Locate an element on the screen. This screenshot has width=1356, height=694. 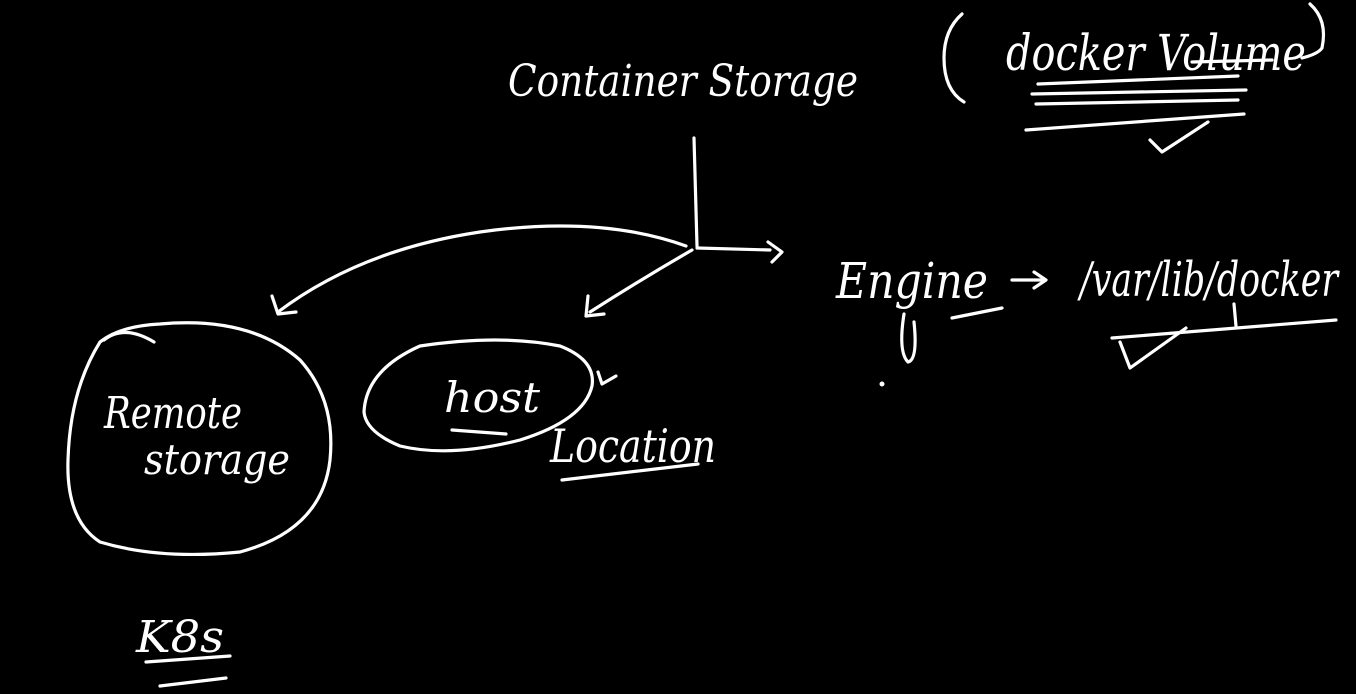
arrow-to-host is located at coordinates (641, 281).